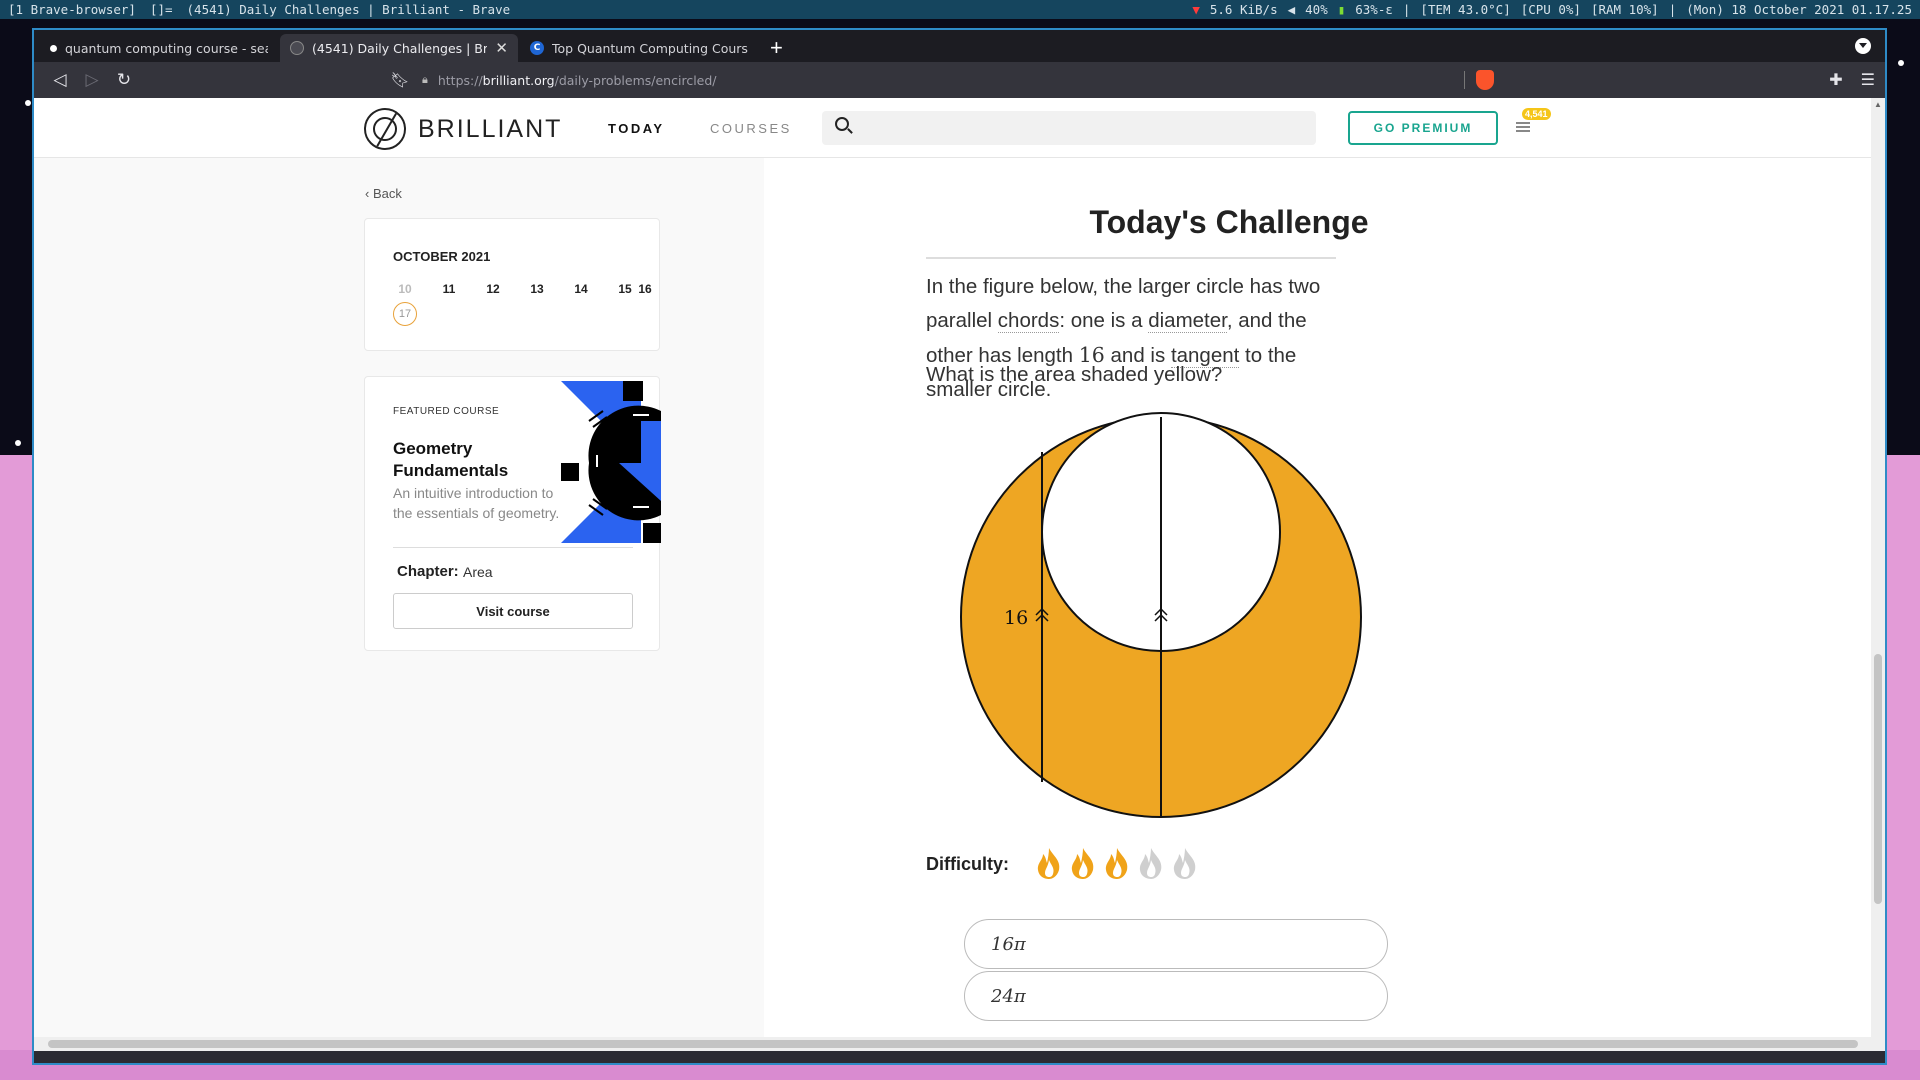 The image size is (1920, 1080). What do you see at coordinates (518, 80) in the screenshot?
I see `url-host: brilliant.org` at bounding box center [518, 80].